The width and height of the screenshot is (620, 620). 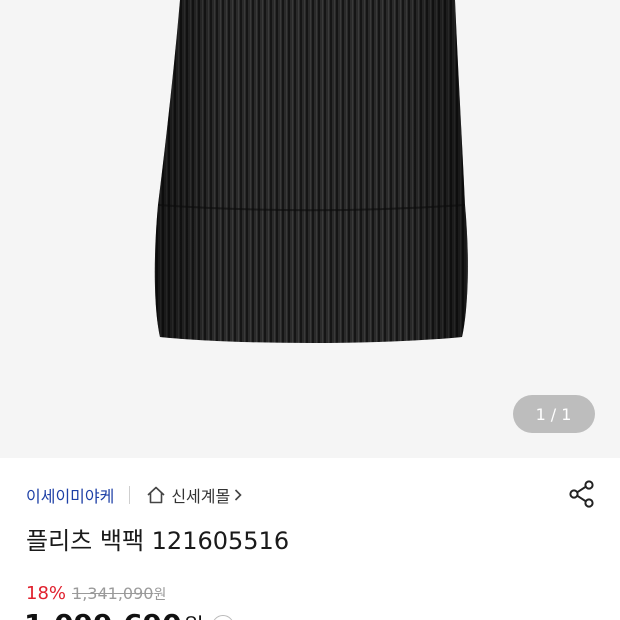 What do you see at coordinates (156, 495) in the screenshot?
I see `home-icon` at bounding box center [156, 495].